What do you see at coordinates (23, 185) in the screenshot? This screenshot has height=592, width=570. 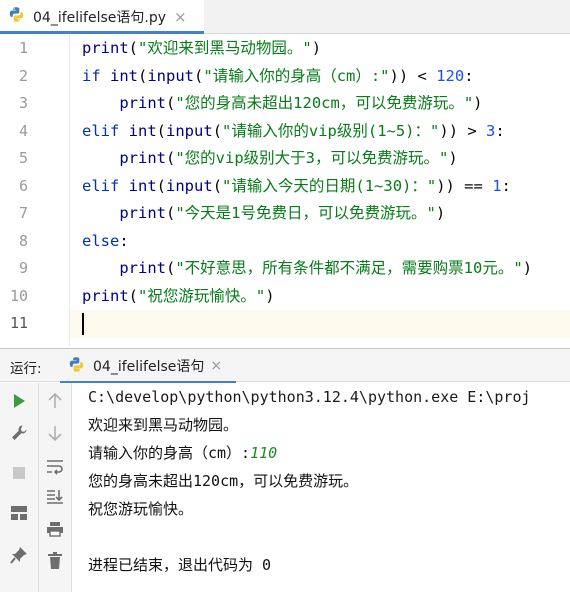 I see `line-number: 6` at bounding box center [23, 185].